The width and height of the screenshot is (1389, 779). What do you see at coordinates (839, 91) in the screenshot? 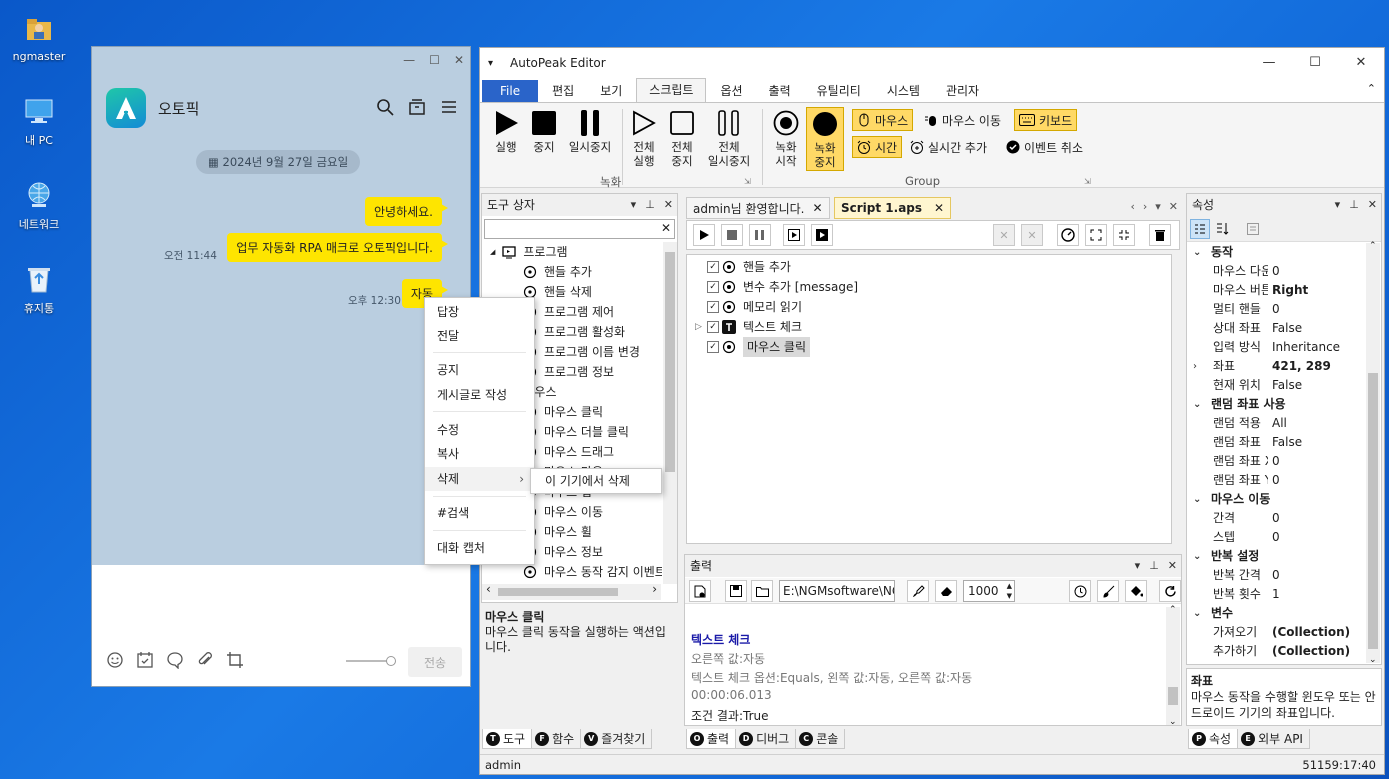
I see `tab-utility: 유틸리티` at bounding box center [839, 91].